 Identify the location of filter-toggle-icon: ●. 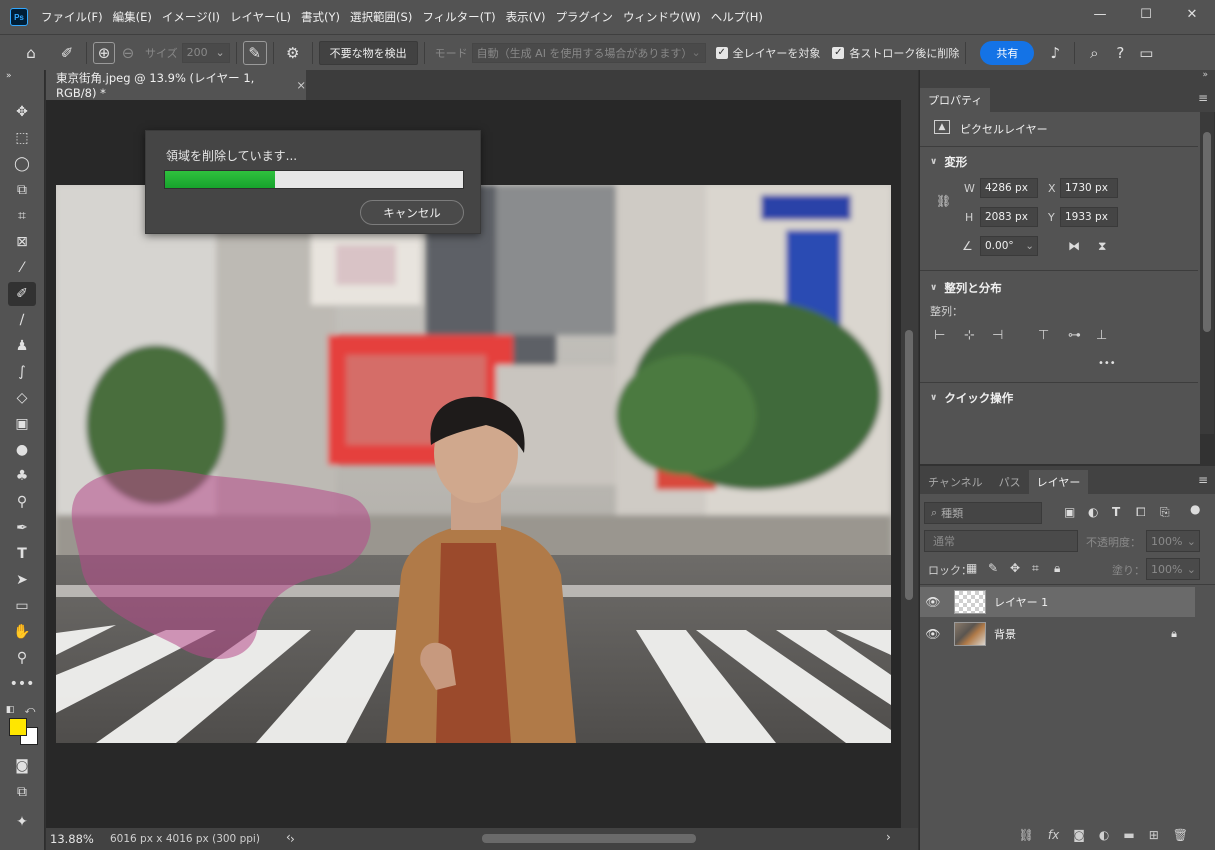
(1195, 509).